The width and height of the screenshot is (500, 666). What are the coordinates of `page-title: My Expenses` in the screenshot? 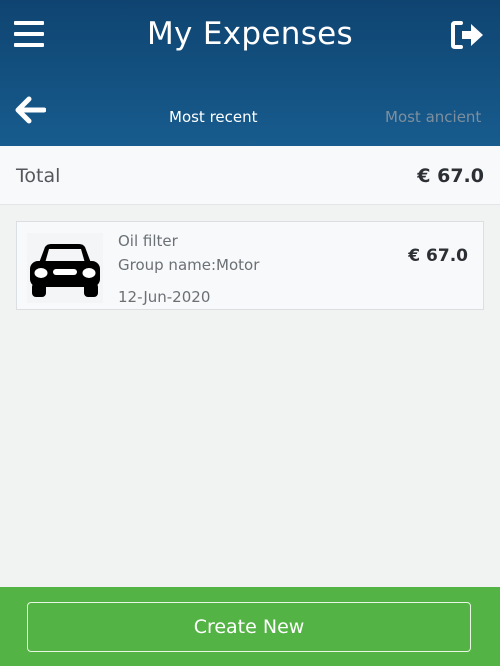 It's located at (250, 34).